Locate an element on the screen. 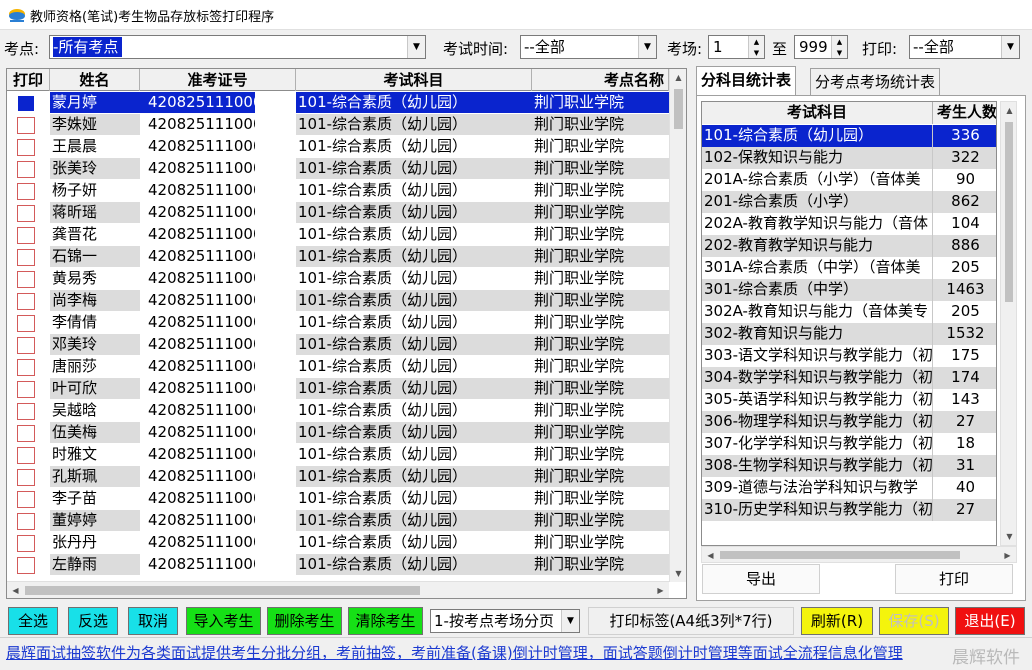 The width and height of the screenshot is (1032, 670). table-row: 石锦一 420825111000 101-综合素质（幼儿园） 荆门职业学院 is located at coordinates (338, 257).